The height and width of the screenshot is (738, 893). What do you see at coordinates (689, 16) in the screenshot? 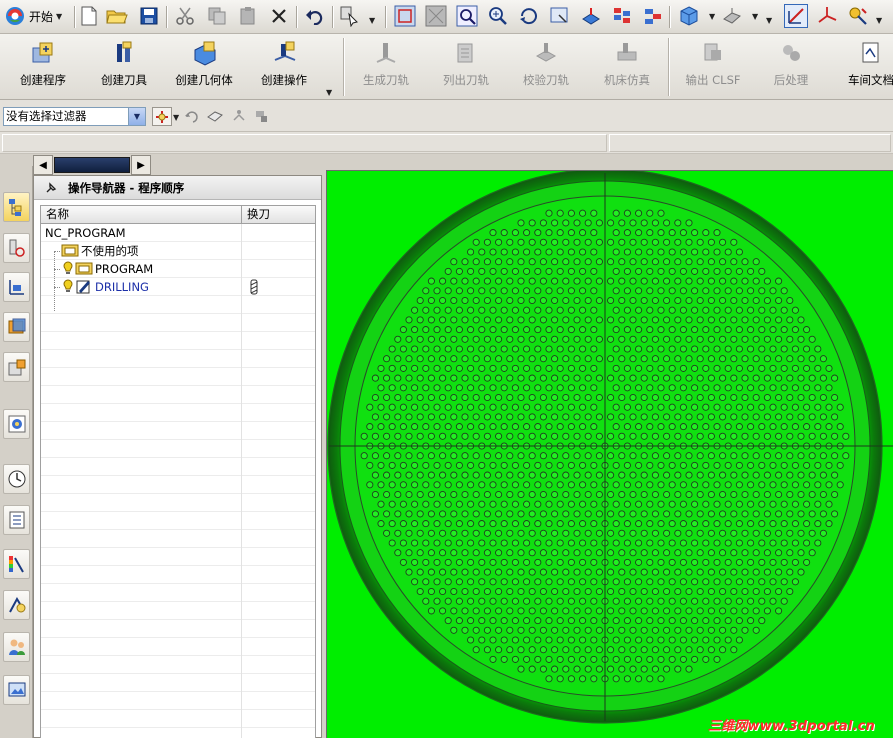
I see `shaded-cube-icon` at bounding box center [689, 16].